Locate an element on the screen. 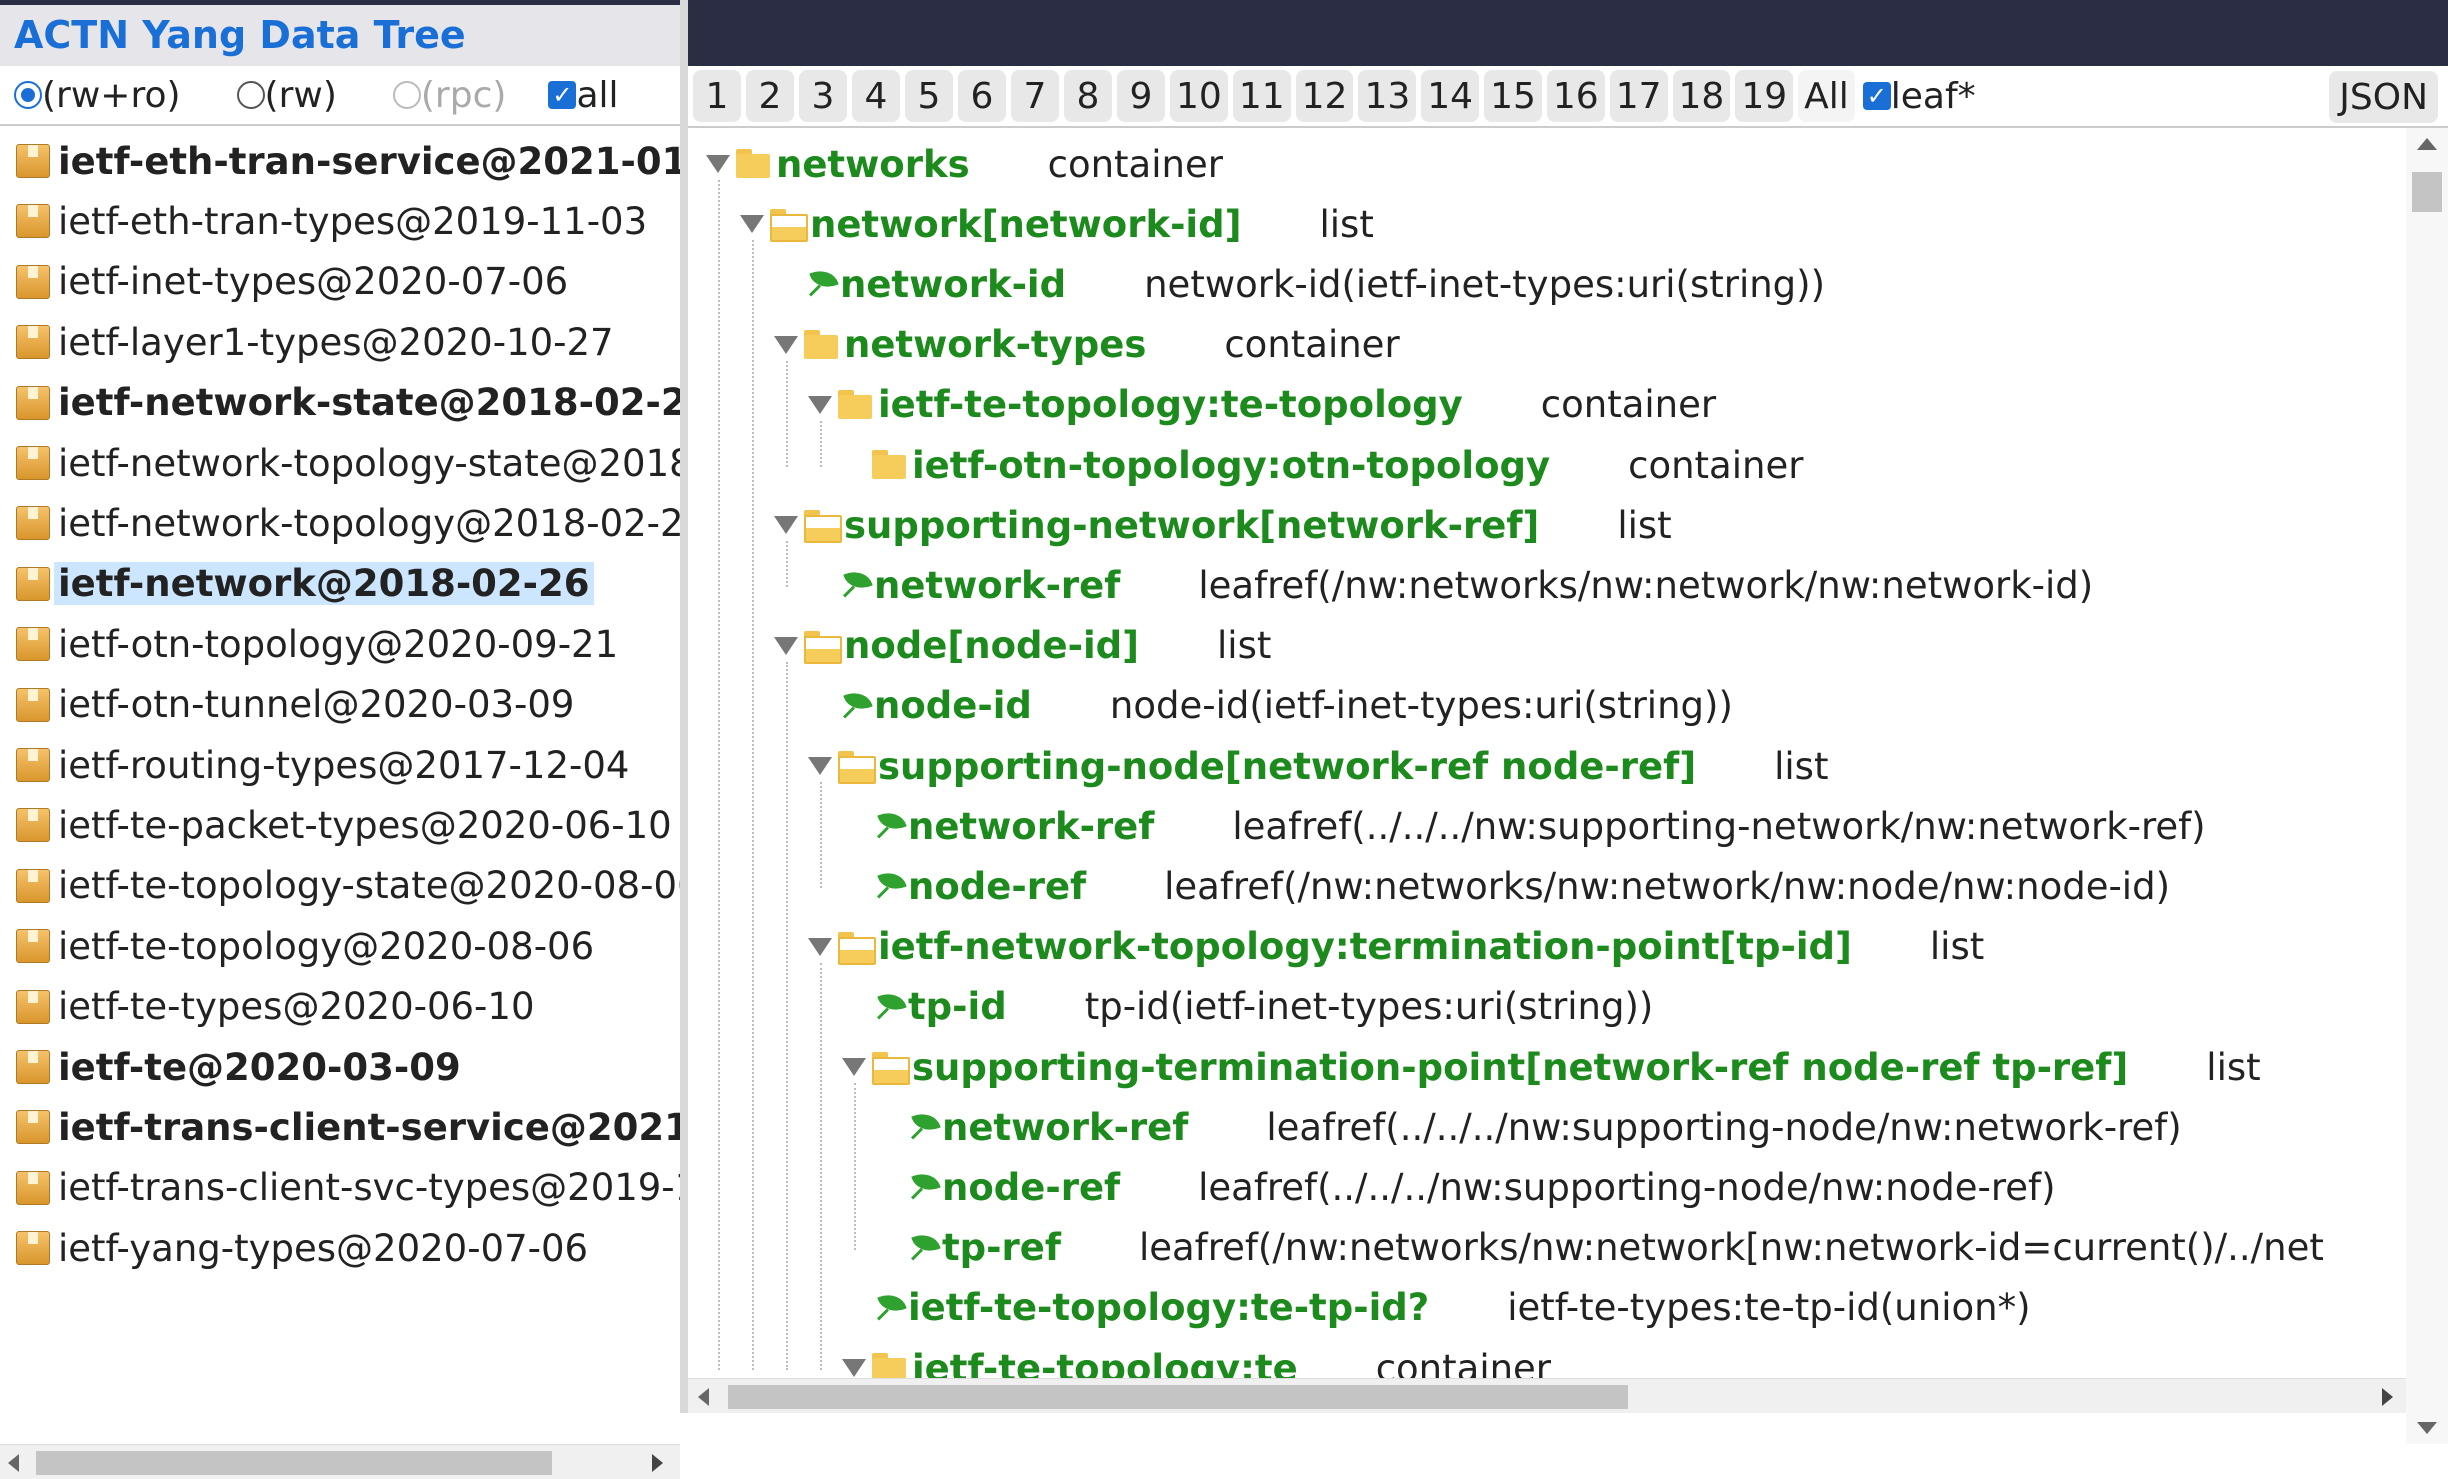 The height and width of the screenshot is (1479, 2448). level-button-9: 9 is located at coordinates (1141, 96).